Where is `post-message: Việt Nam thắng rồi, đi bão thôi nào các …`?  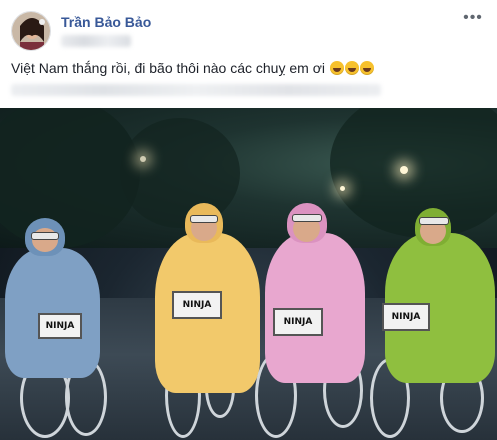 post-message: Việt Nam thắng rồi, đi bão thôi nào các … is located at coordinates (168, 68).